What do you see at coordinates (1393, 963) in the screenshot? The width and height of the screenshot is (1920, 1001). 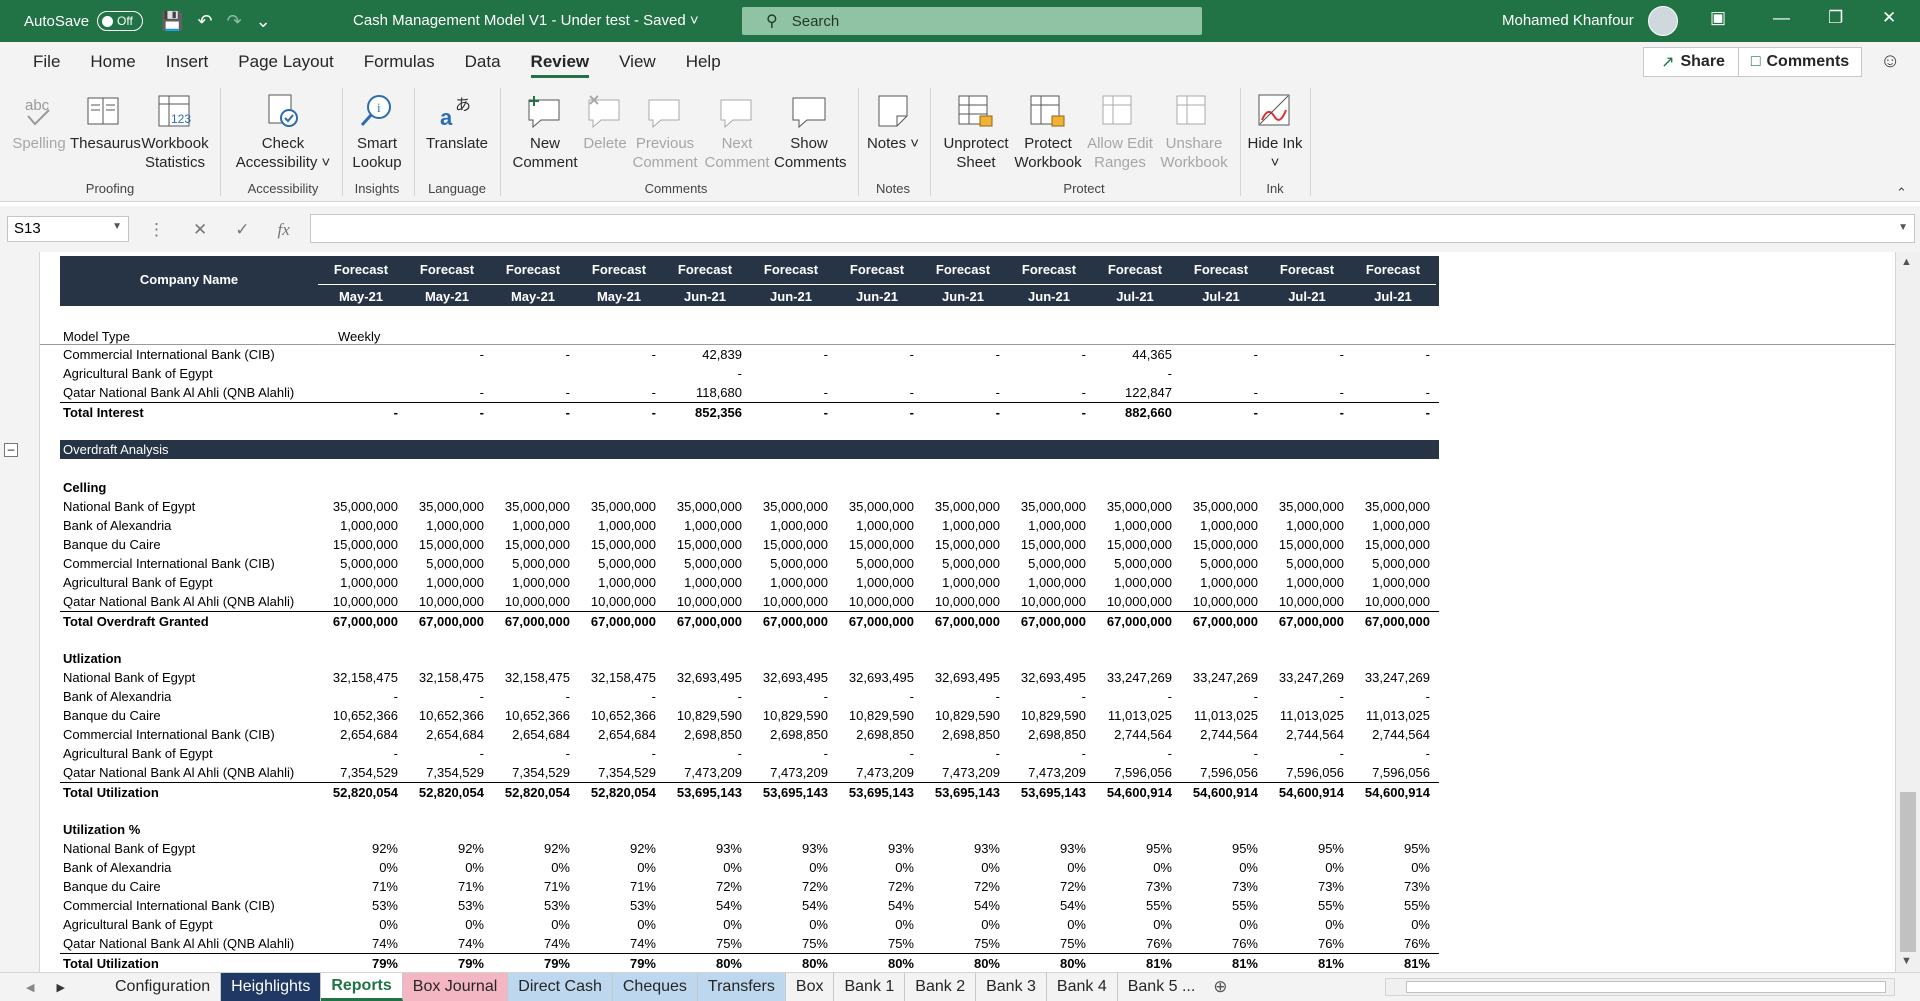 I see `table-cell: 81%` at bounding box center [1393, 963].